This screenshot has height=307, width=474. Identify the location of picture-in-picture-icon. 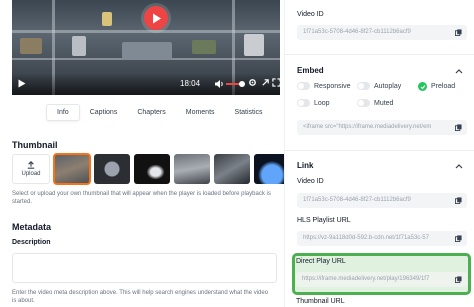
(265, 82).